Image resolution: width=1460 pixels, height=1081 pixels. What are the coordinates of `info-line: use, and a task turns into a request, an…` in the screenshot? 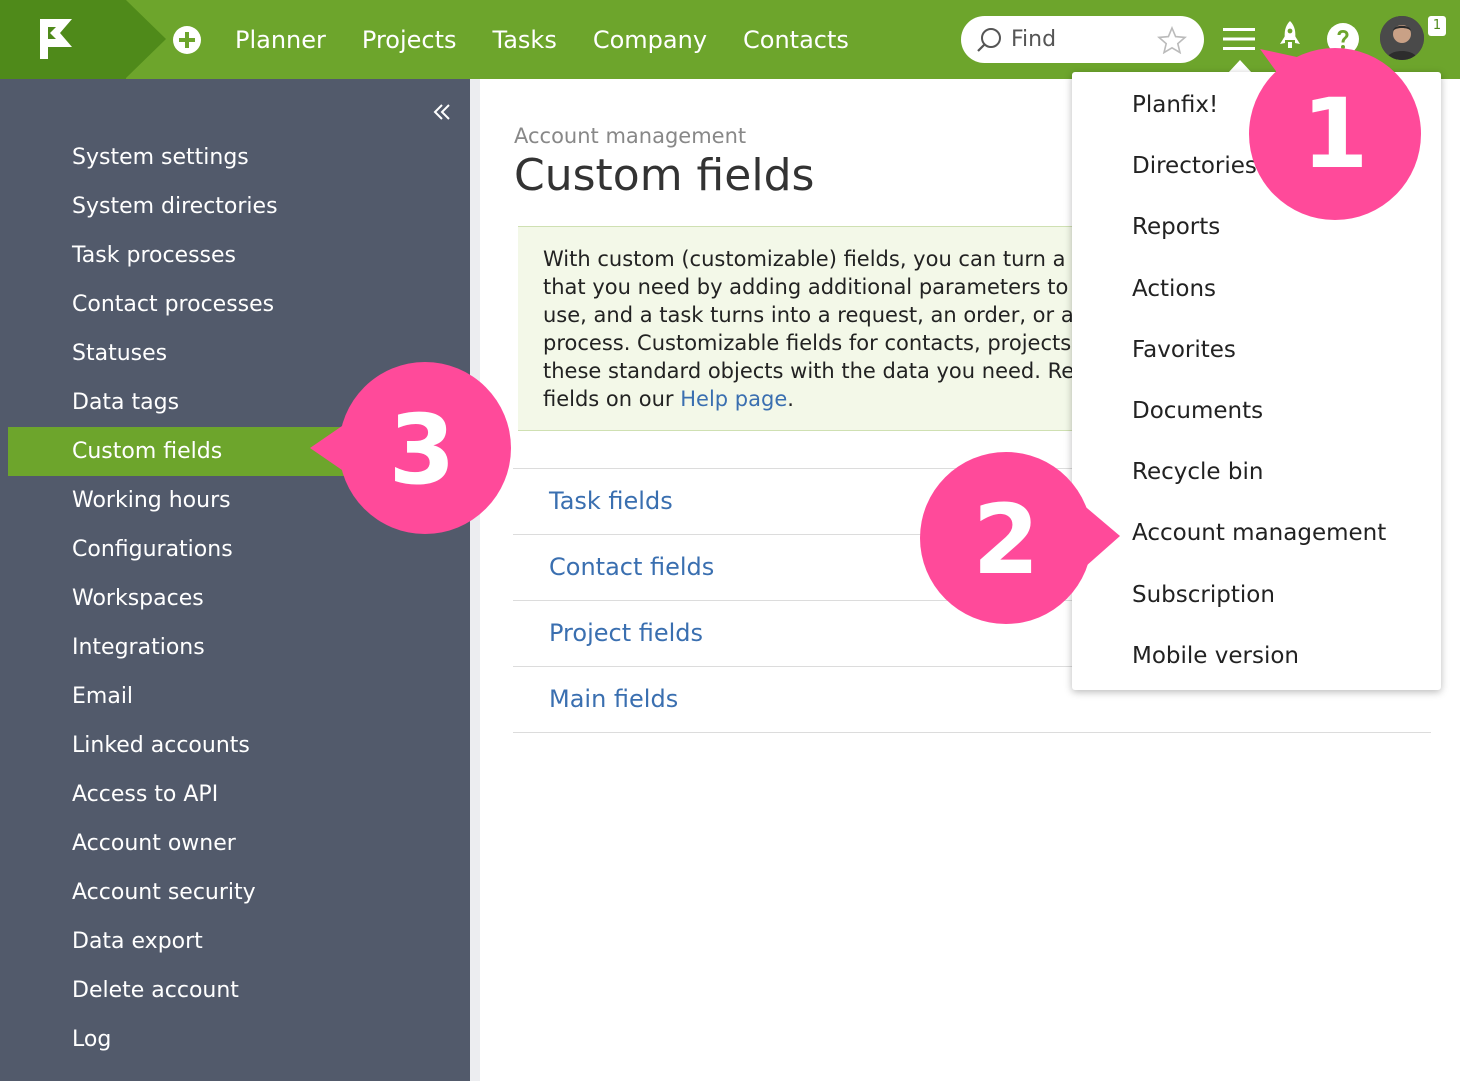 It's located at (813, 315).